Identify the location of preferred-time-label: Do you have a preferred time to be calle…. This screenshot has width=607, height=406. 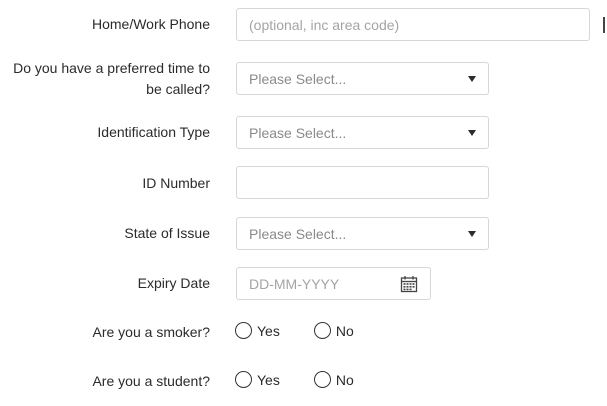
(111, 78).